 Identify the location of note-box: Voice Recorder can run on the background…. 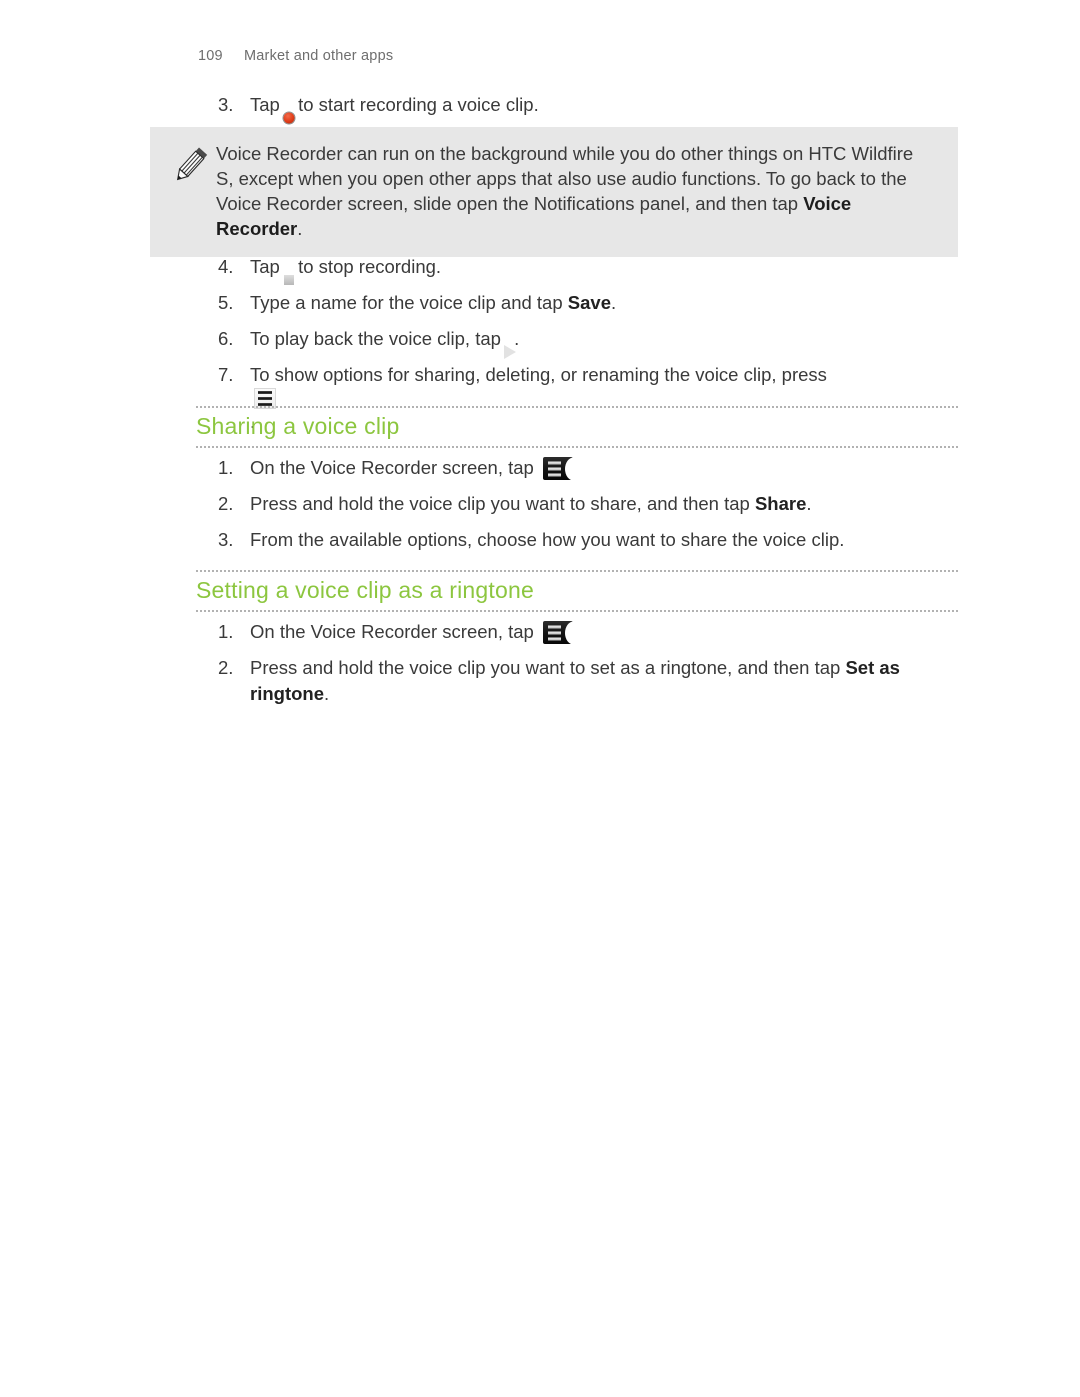
(554, 192).